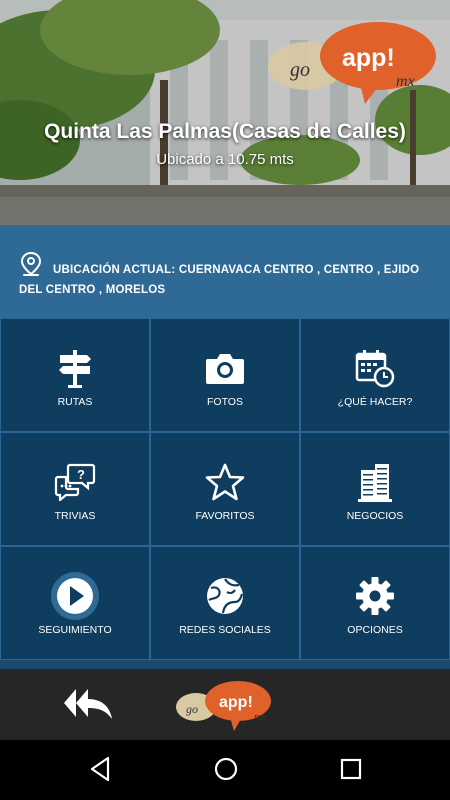 The width and height of the screenshot is (450, 800). What do you see at coordinates (225, 369) in the screenshot?
I see `camera-icon` at bounding box center [225, 369].